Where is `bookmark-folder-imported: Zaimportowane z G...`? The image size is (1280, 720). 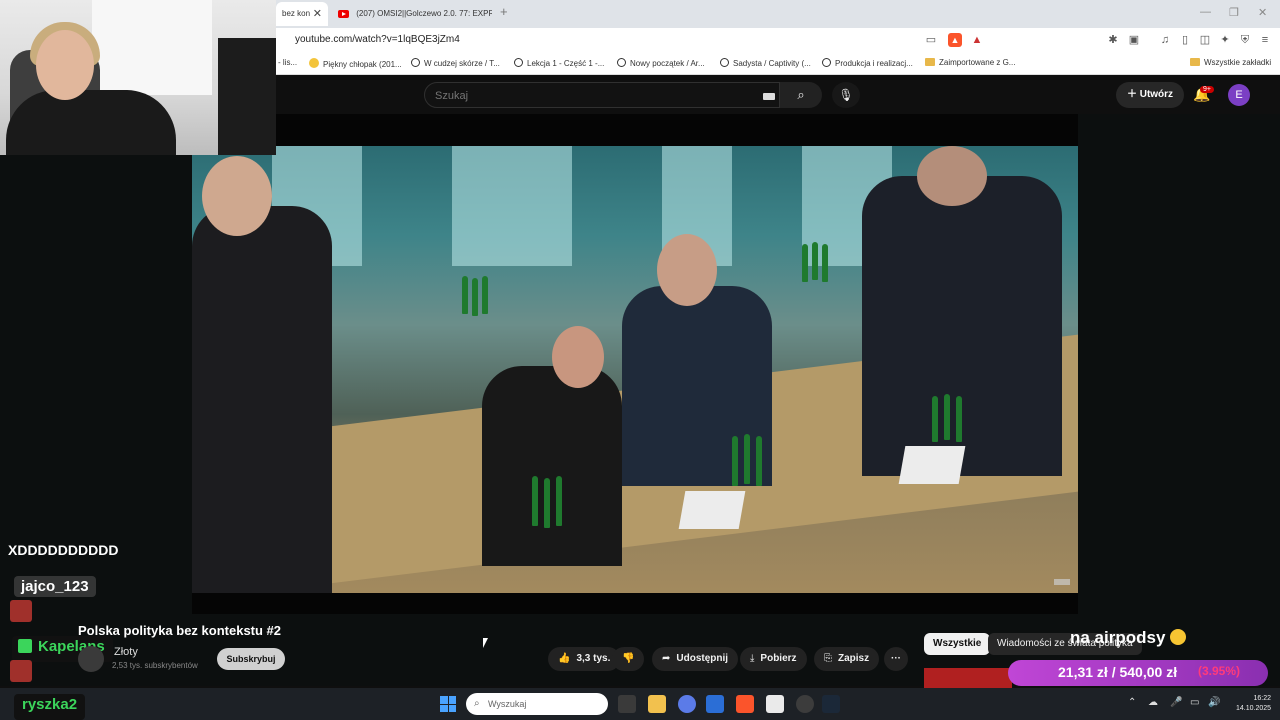
bookmark-folder-imported: Zaimportowane z G... is located at coordinates (970, 62).